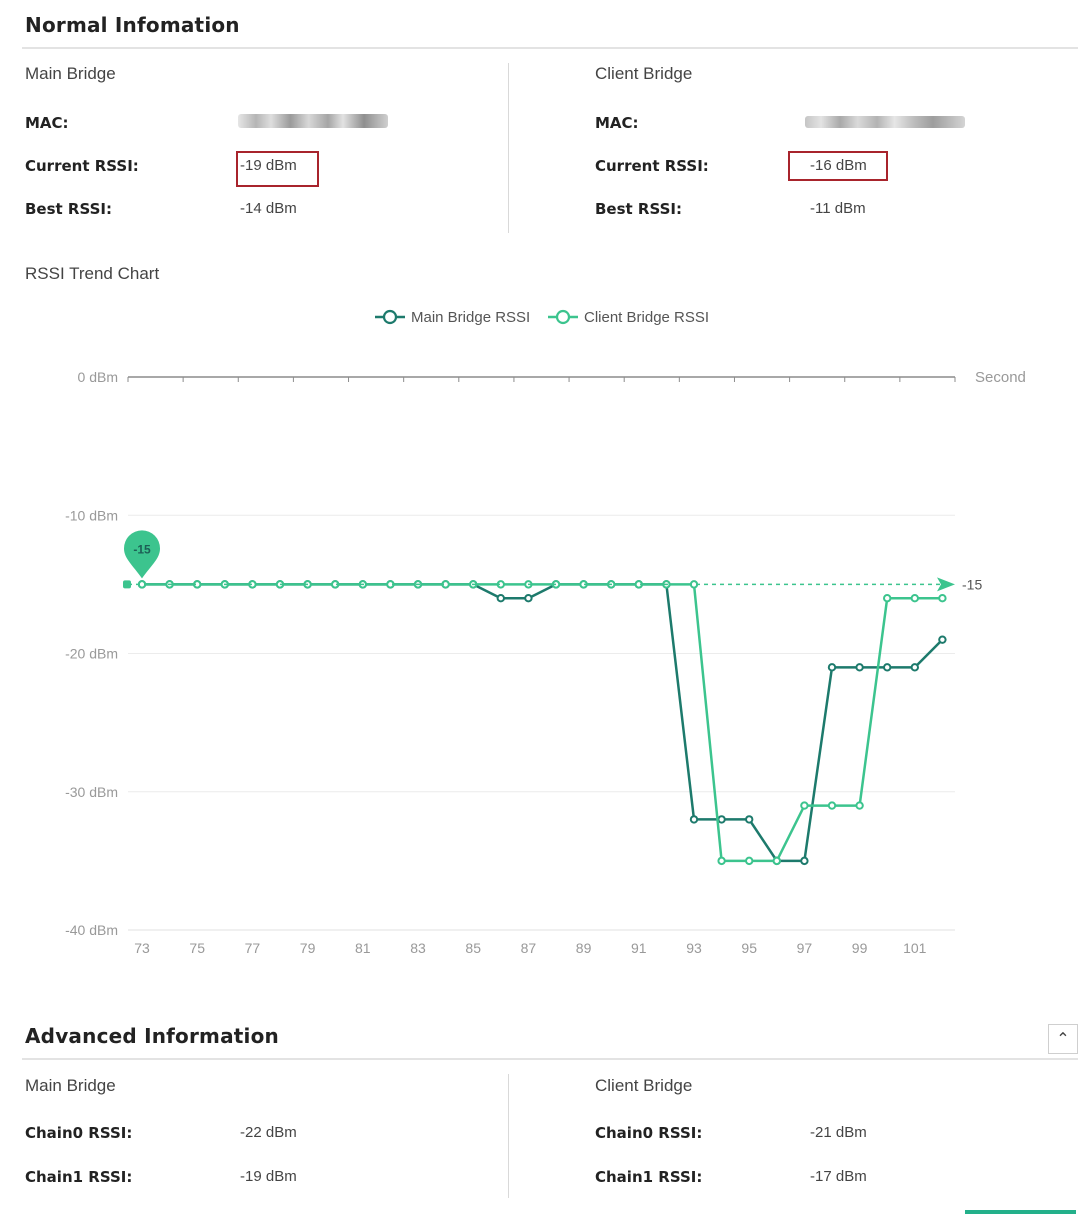  Describe the element at coordinates (91, 930) in the screenshot. I see `y-tick-label: -40 dBm` at that location.